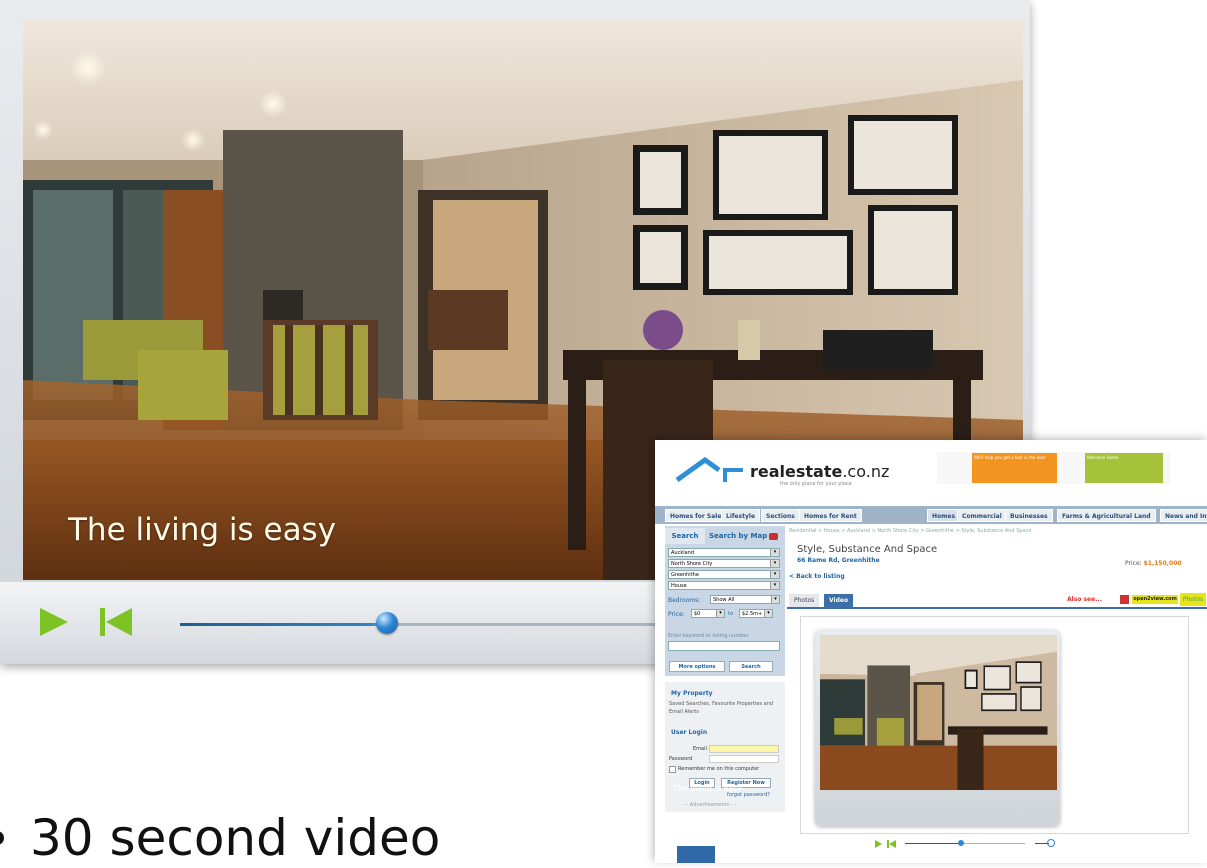 Image resolution: width=1207 pixels, height=868 pixels. What do you see at coordinates (202, 530) in the screenshot?
I see `video-caption: The living is easy` at bounding box center [202, 530].